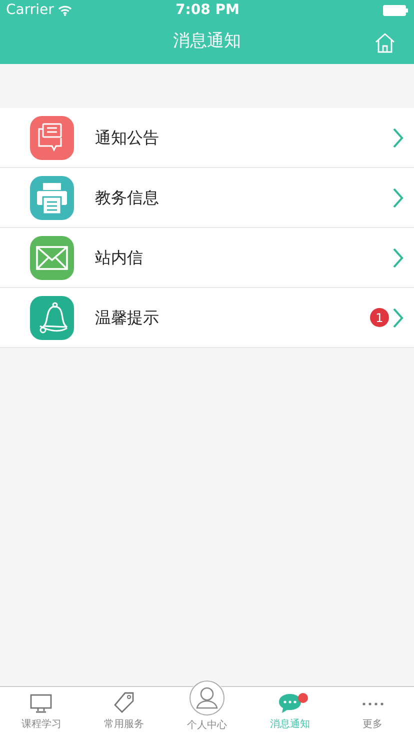 The height and width of the screenshot is (736, 414). What do you see at coordinates (124, 703) in the screenshot?
I see `tag-icon` at bounding box center [124, 703].